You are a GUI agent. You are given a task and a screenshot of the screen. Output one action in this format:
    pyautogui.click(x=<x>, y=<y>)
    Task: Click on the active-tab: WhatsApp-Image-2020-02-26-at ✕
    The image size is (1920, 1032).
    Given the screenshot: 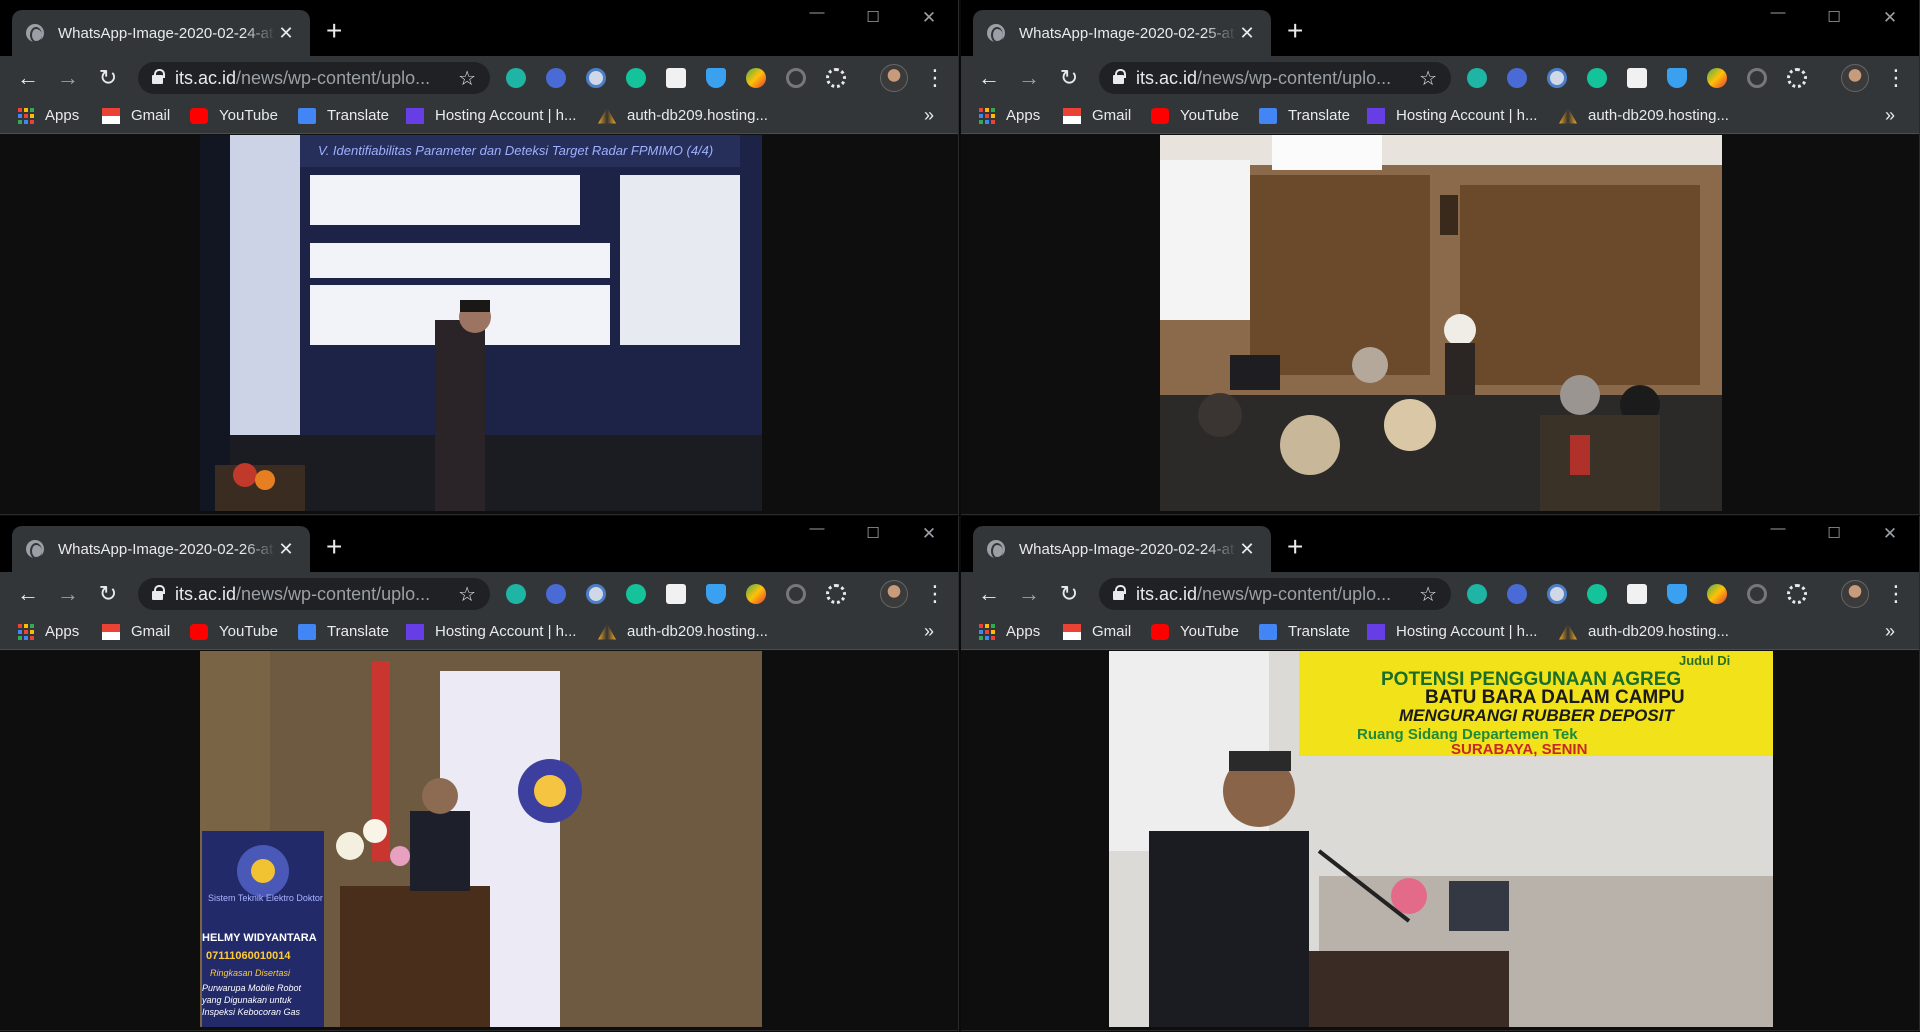 What is the action you would take?
    pyautogui.click(x=161, y=549)
    